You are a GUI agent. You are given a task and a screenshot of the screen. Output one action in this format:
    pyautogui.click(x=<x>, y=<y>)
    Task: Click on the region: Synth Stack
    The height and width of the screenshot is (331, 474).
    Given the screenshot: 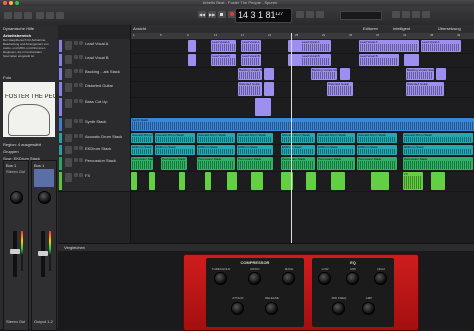 What is the action you would take?
    pyautogui.click(x=302, y=124)
    